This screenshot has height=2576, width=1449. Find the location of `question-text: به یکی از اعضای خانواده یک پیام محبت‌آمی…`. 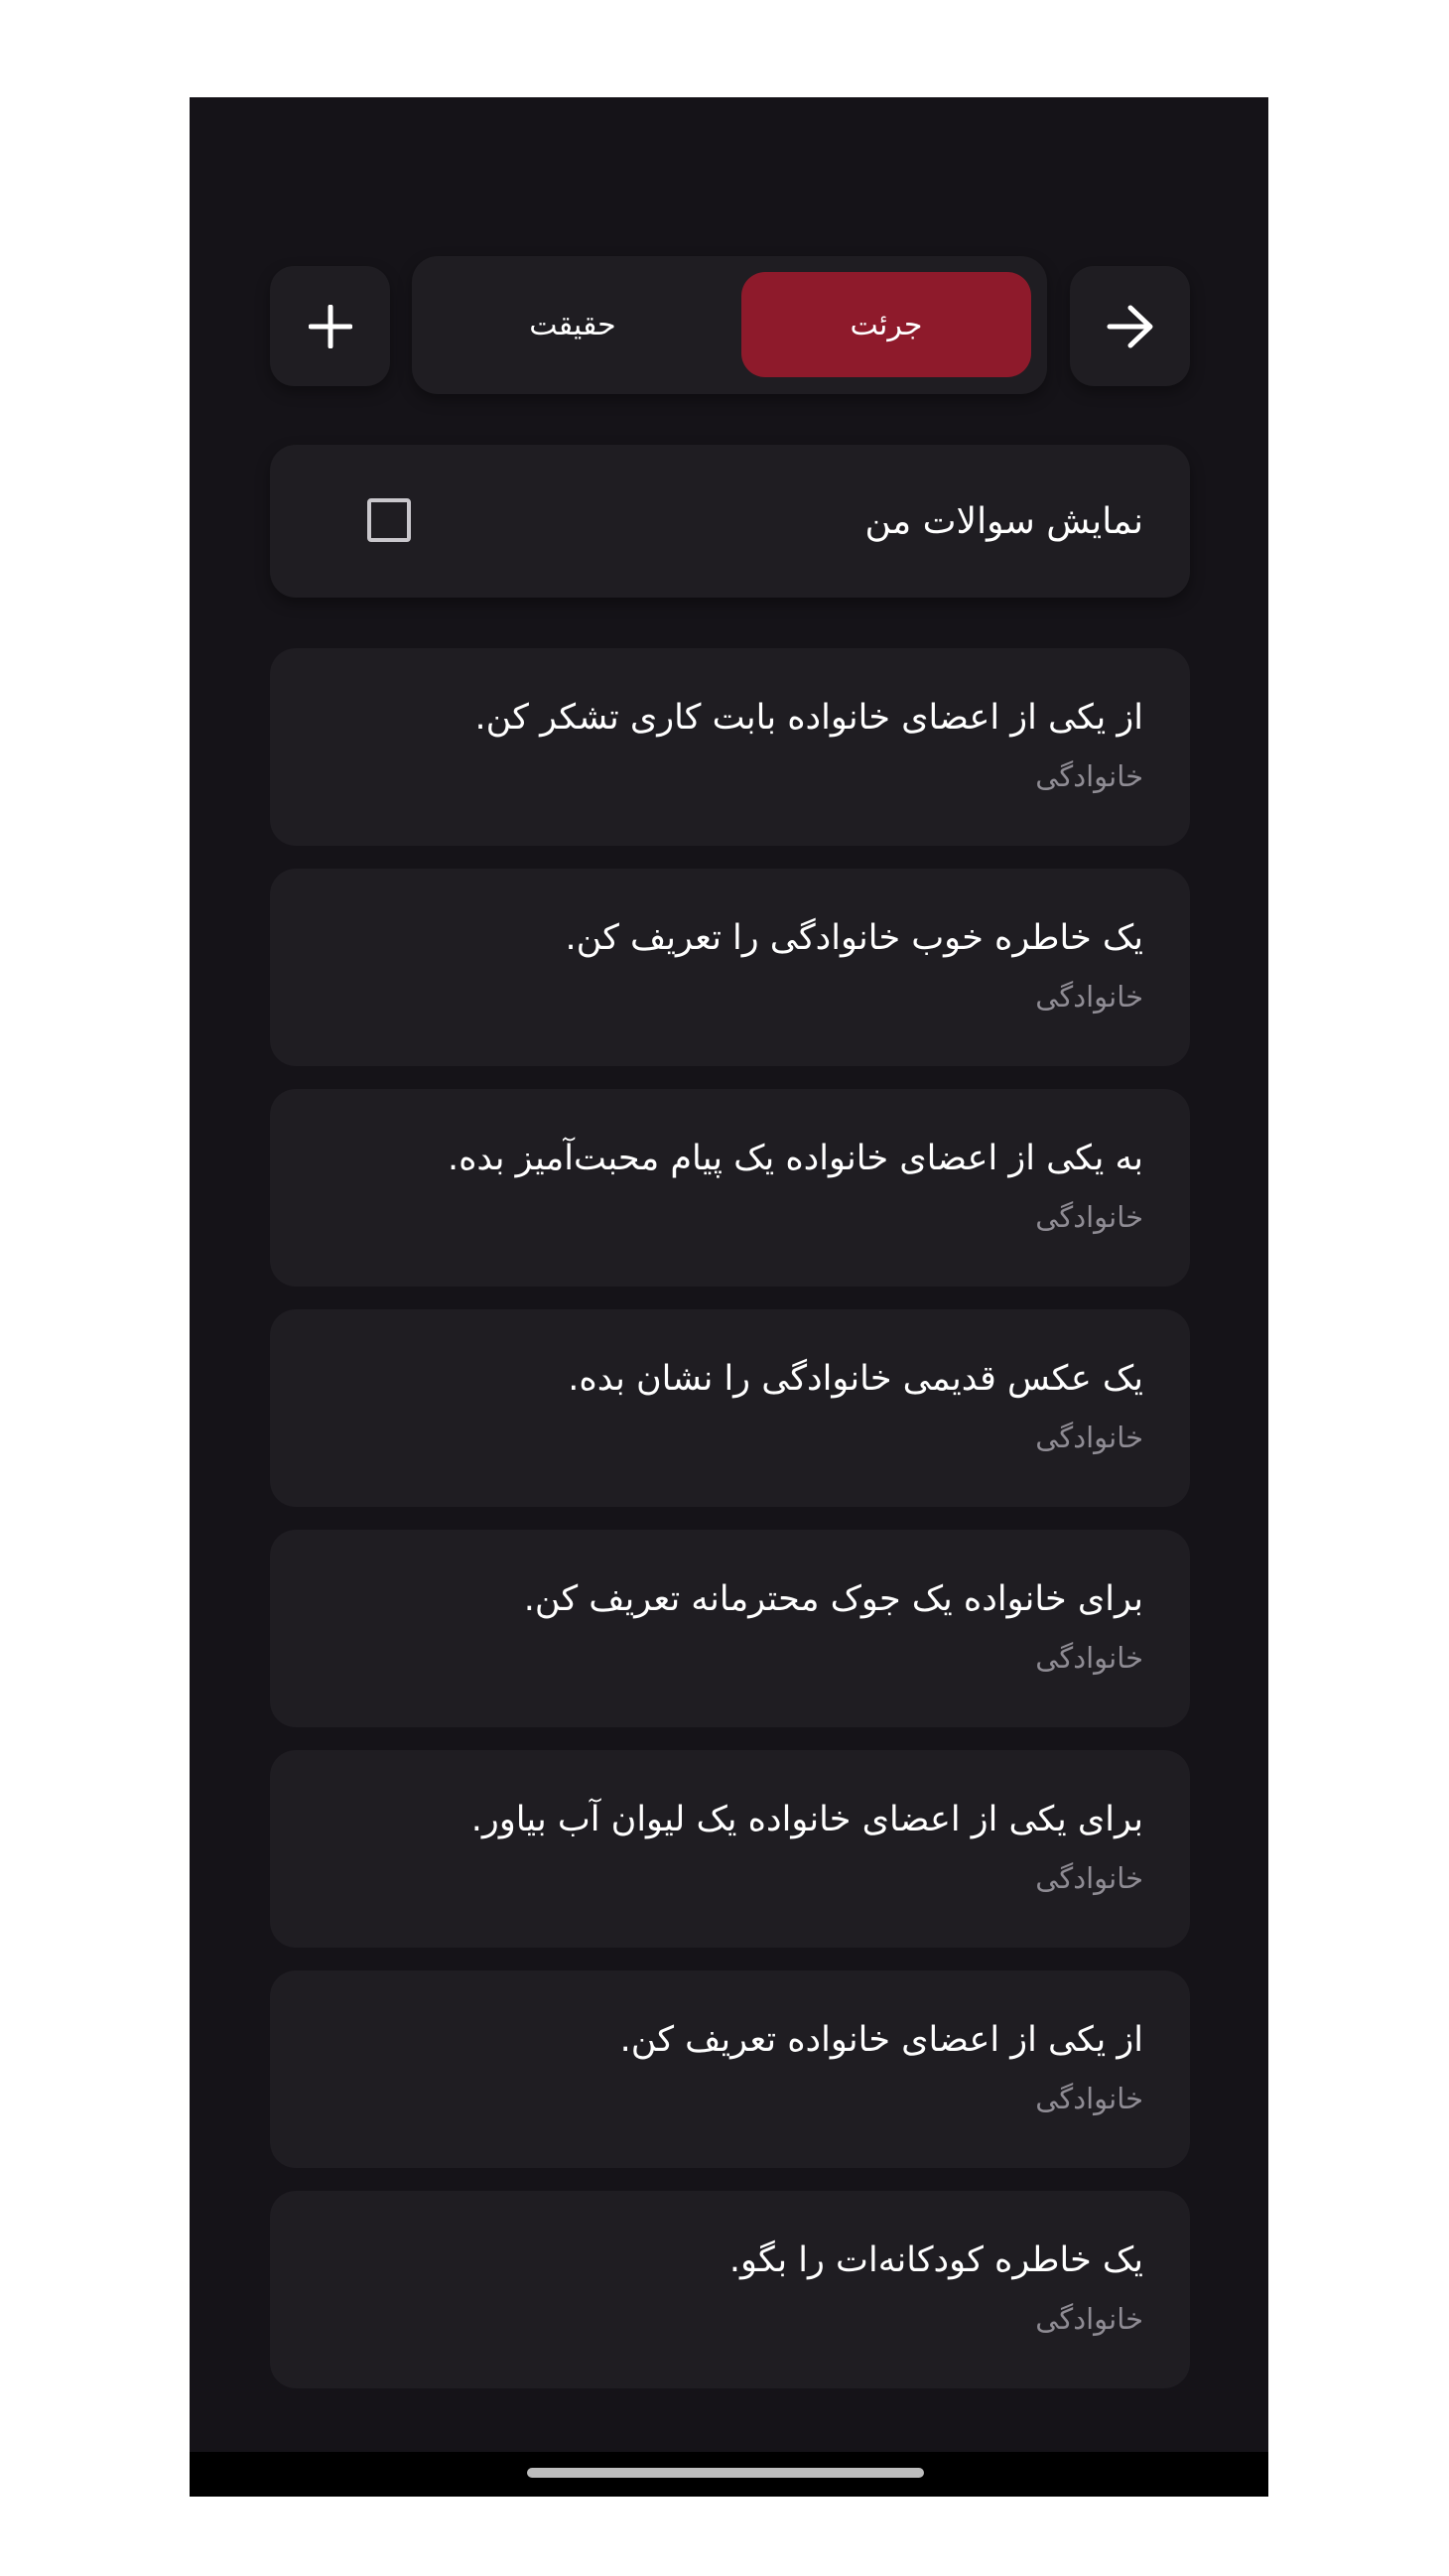

question-text: به یکی از اعضای خانواده یک پیام محبت‌آمی… is located at coordinates (795, 1158).